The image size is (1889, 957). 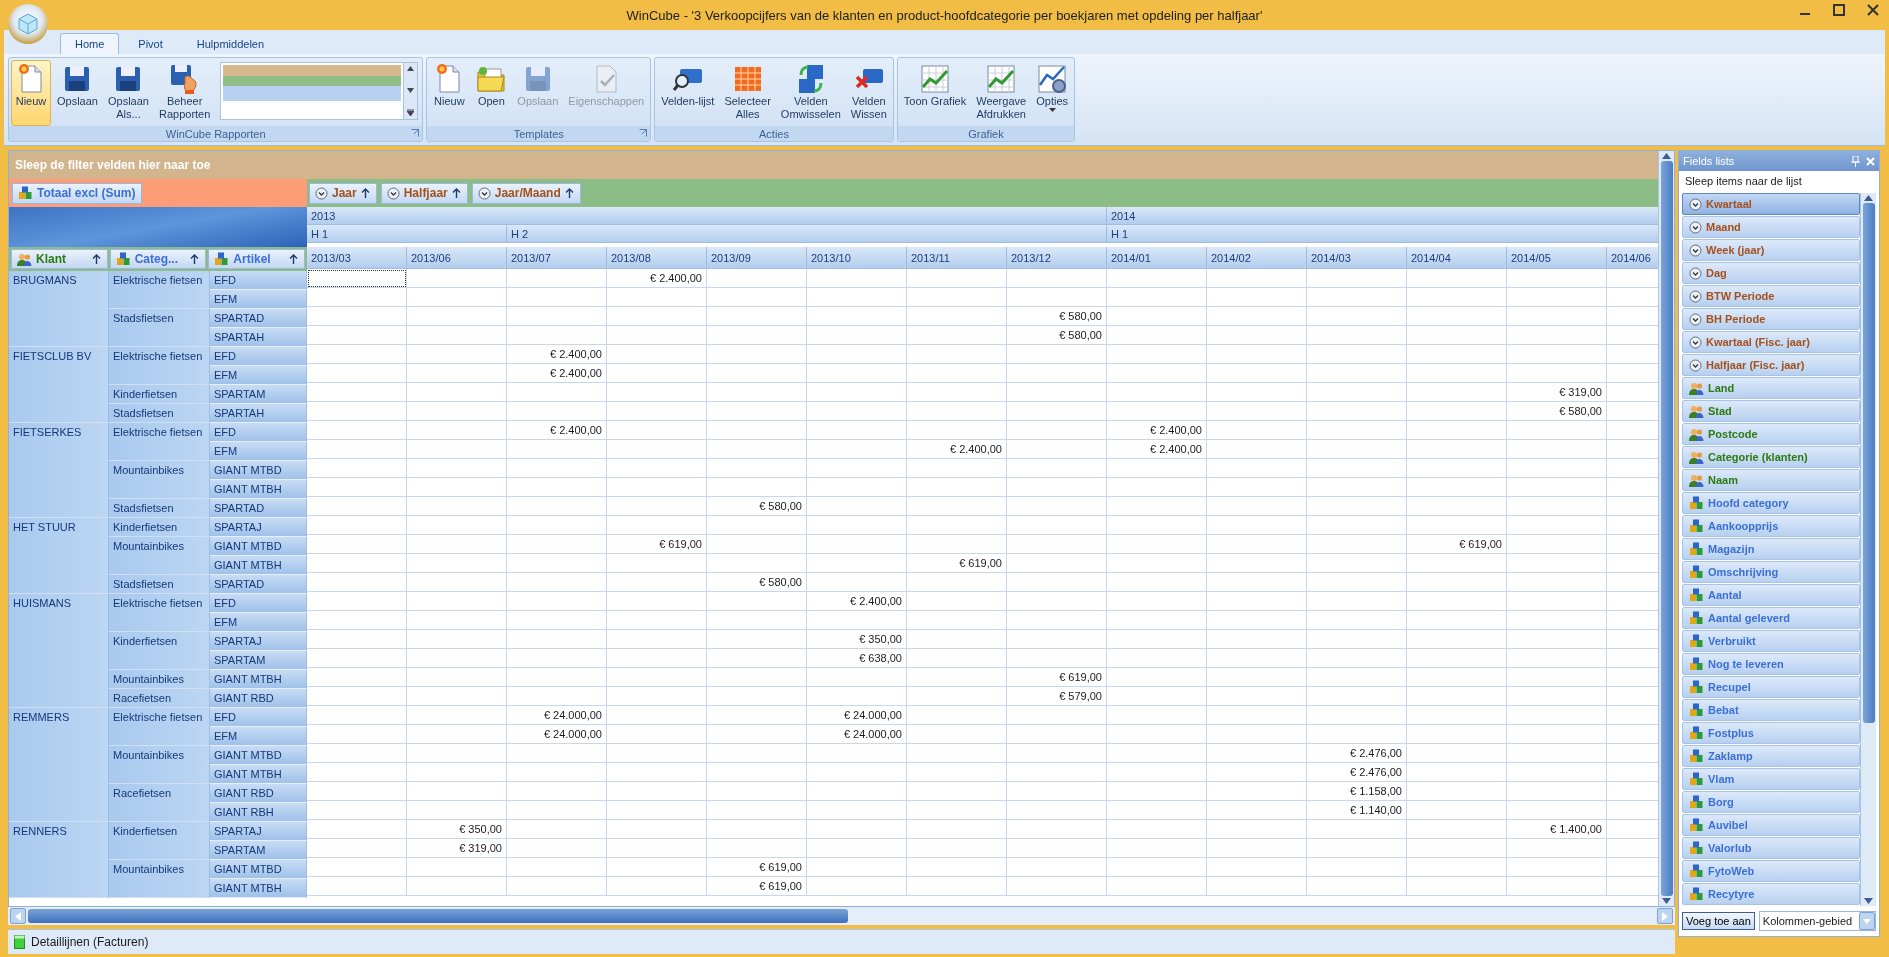 I want to click on field-button: Jaar, so click(x=343, y=193).